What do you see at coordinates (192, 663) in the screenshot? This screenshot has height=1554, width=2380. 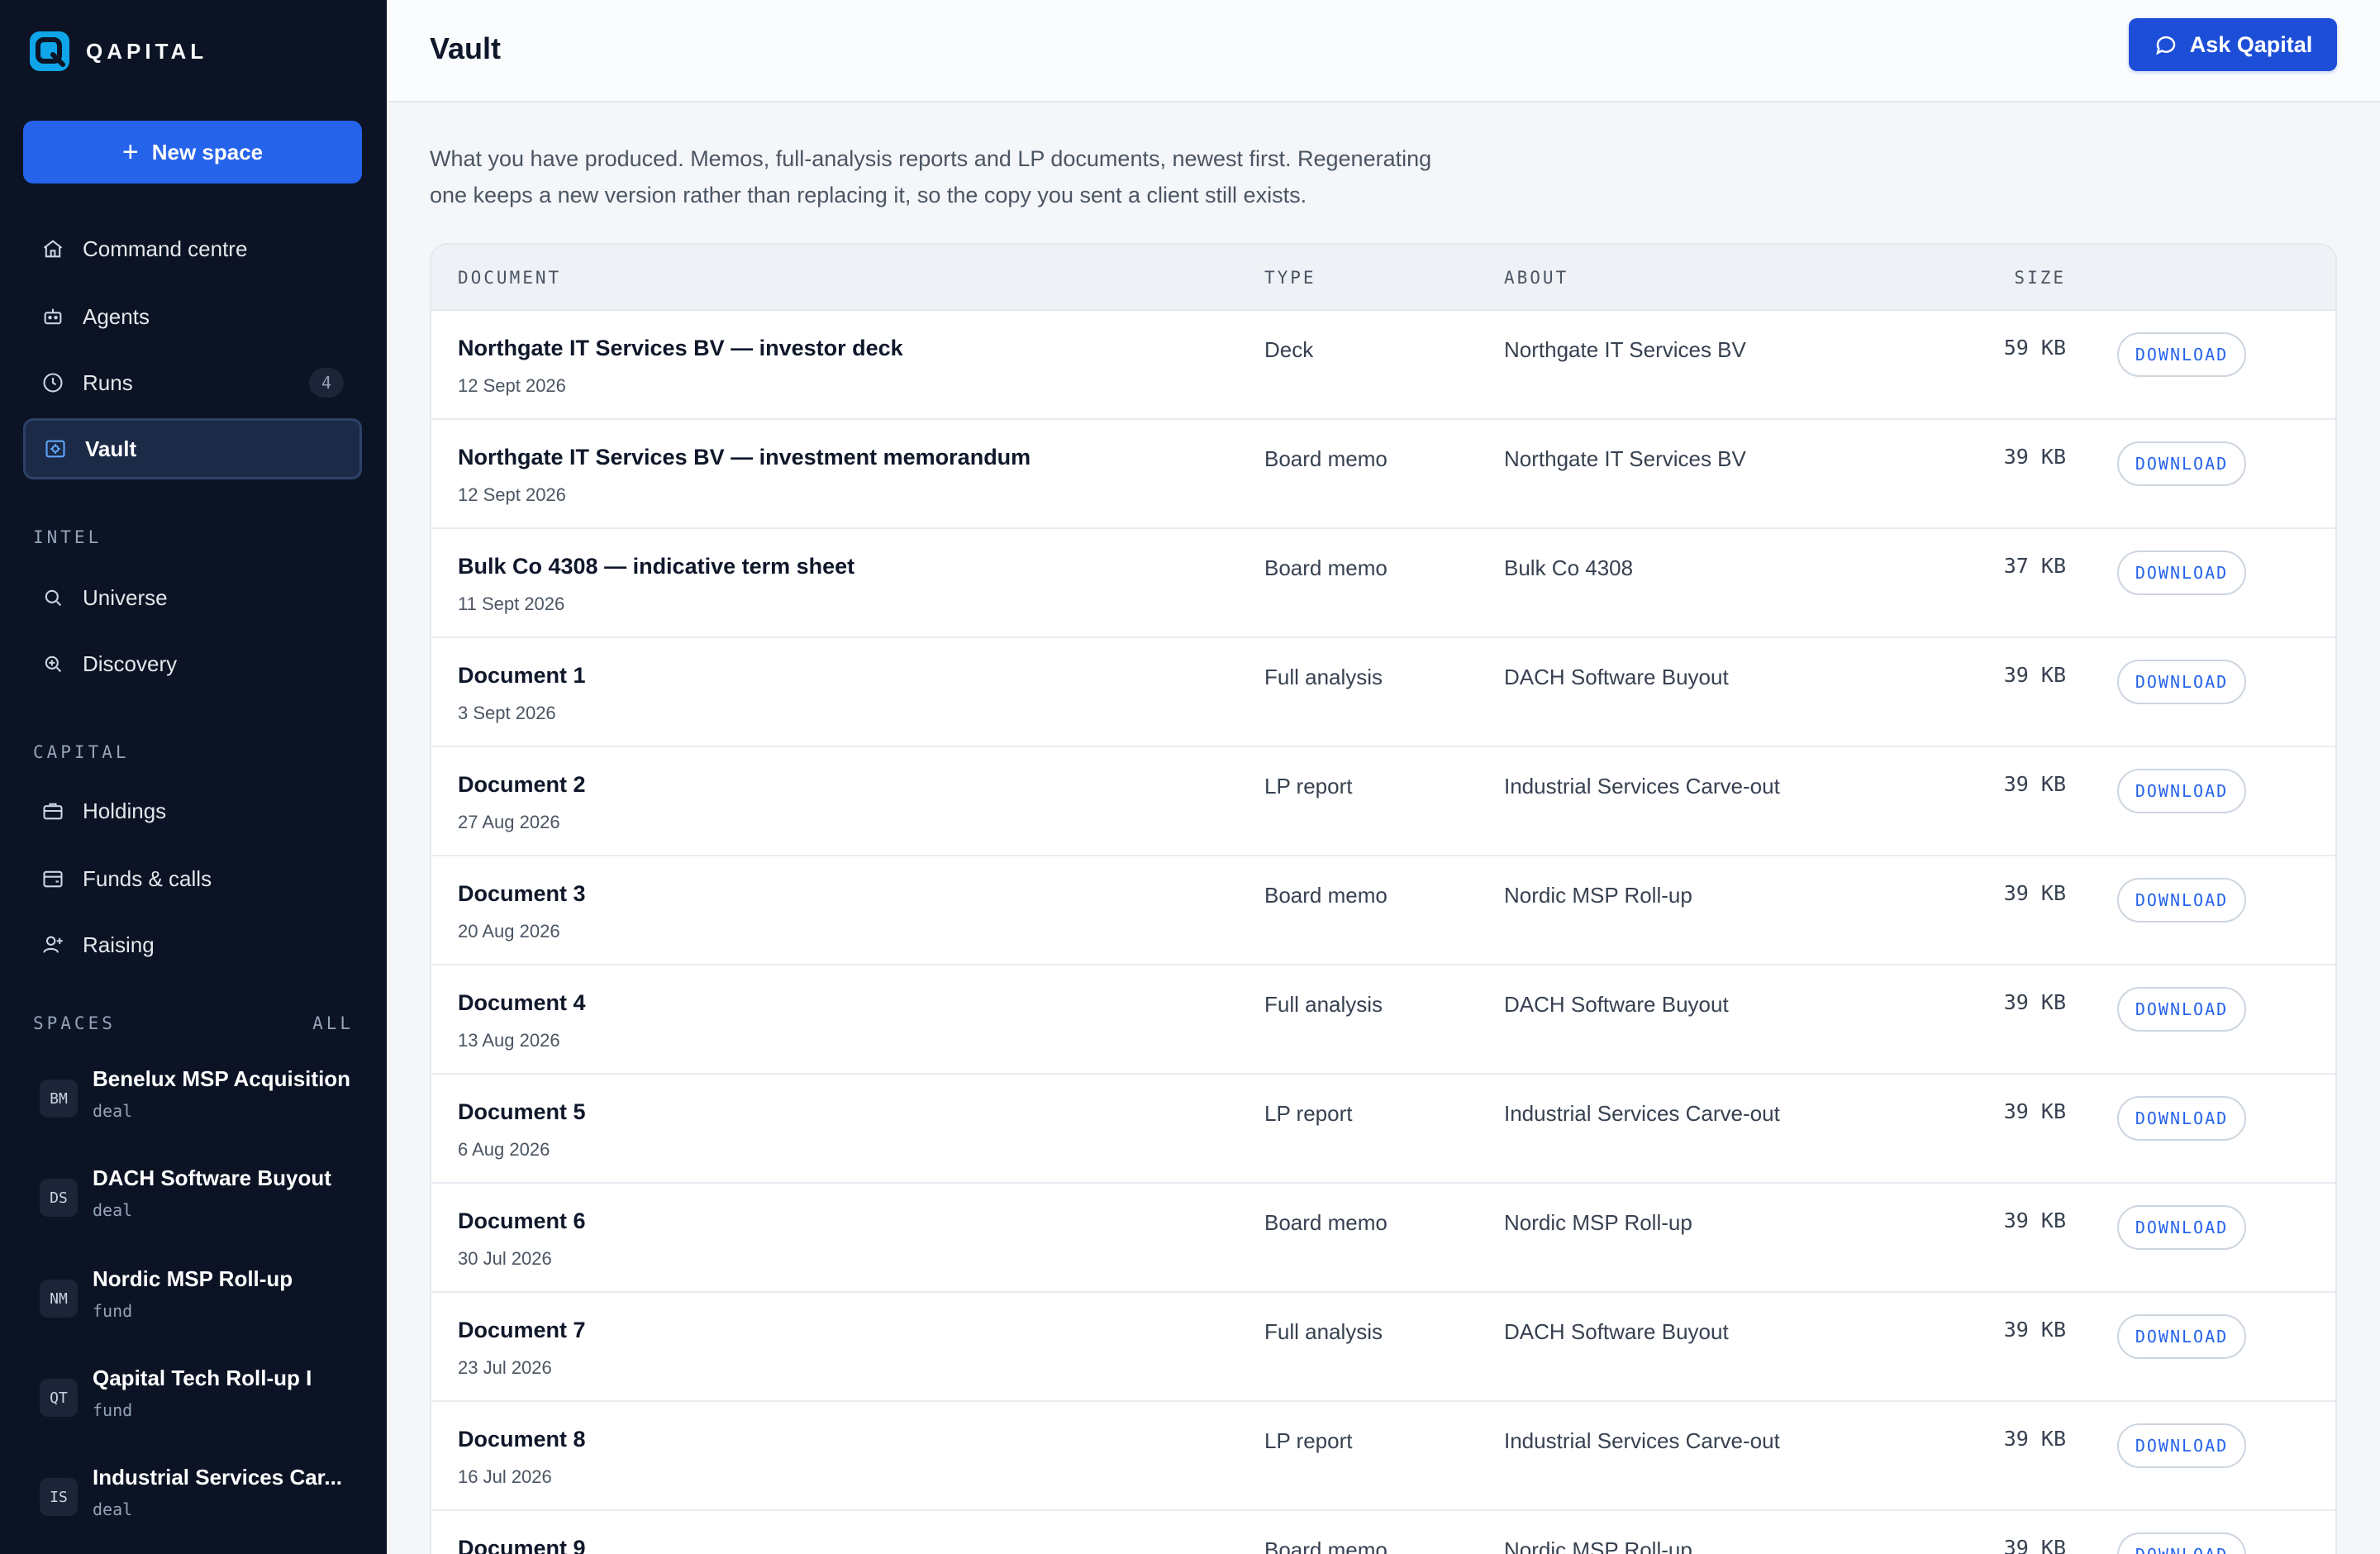 I see `nav-item-discovery: Discovery` at bounding box center [192, 663].